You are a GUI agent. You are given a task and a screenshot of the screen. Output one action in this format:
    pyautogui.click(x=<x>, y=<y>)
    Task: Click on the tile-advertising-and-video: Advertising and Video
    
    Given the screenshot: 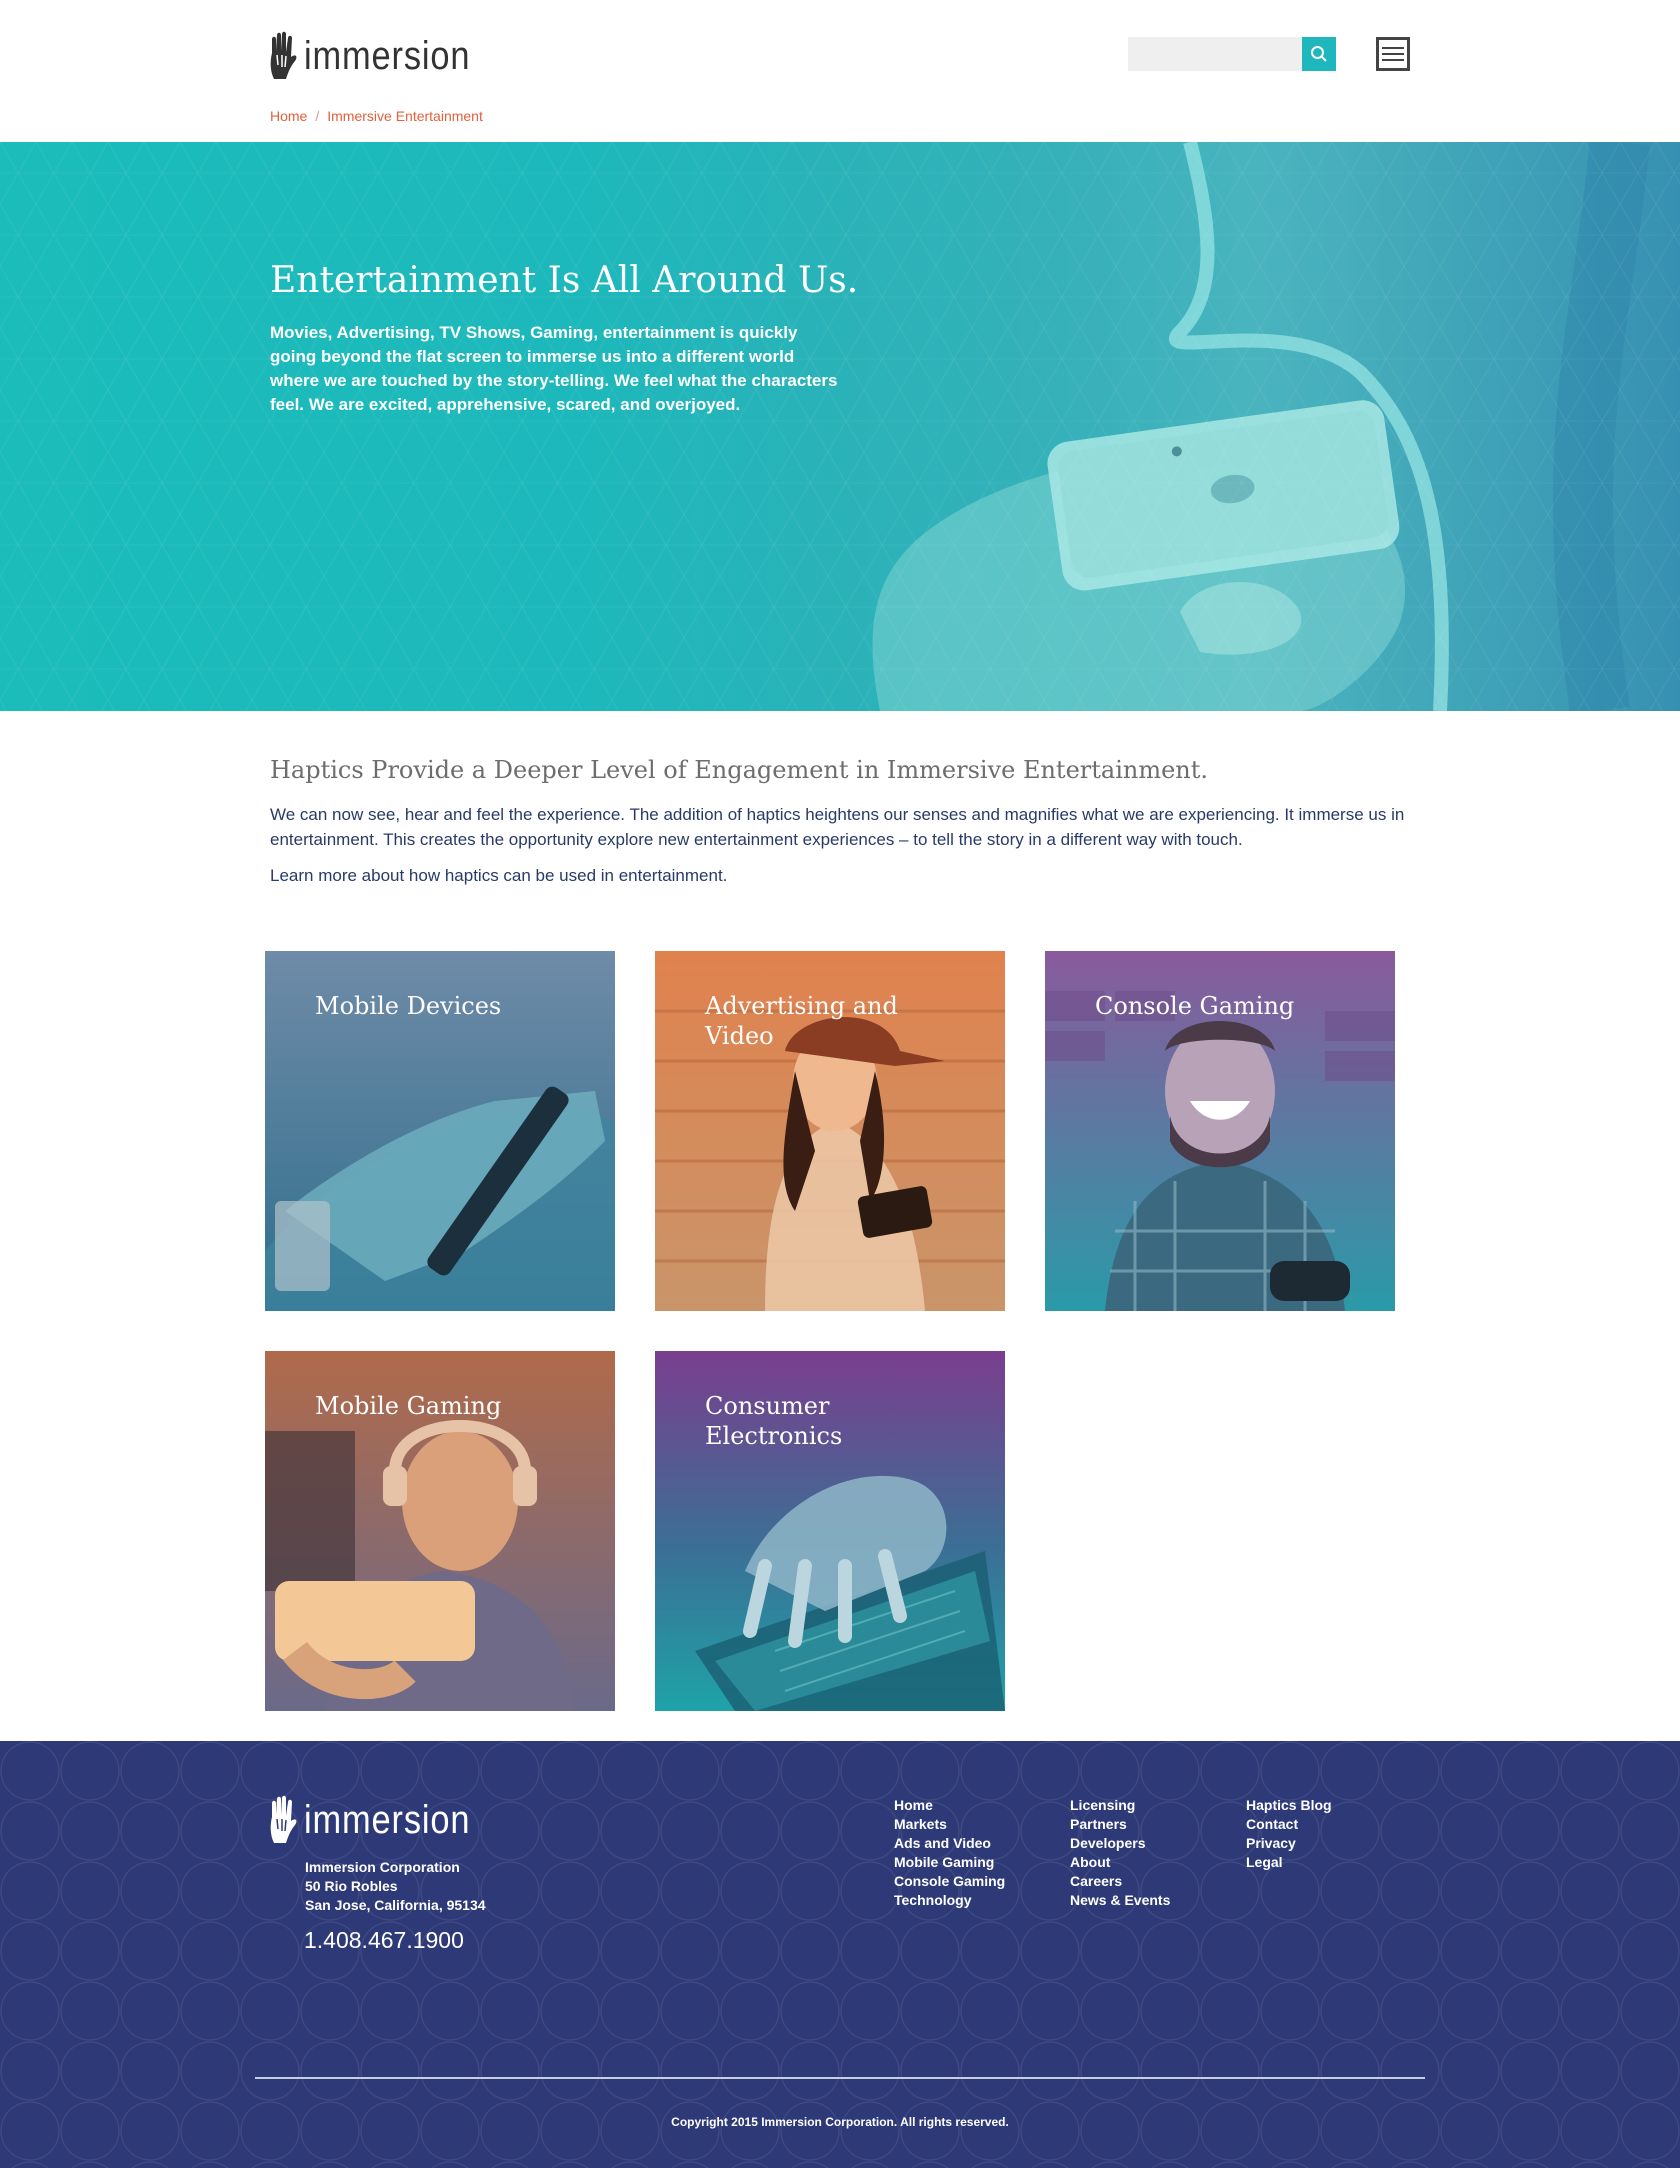 What is the action you would take?
    pyautogui.click(x=830, y=1131)
    